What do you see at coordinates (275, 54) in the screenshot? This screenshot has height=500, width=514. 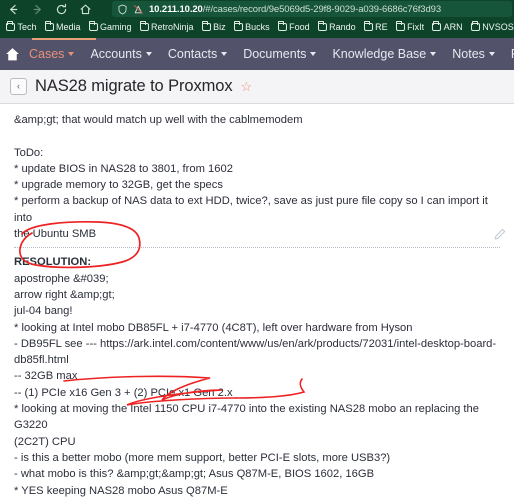 I see `nav-item-label: Documents` at bounding box center [275, 54].